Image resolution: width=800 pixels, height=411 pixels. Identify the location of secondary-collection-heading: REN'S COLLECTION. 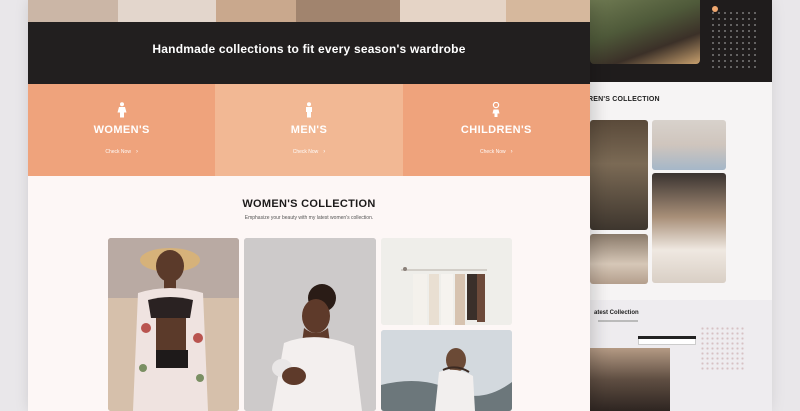
(624, 99).